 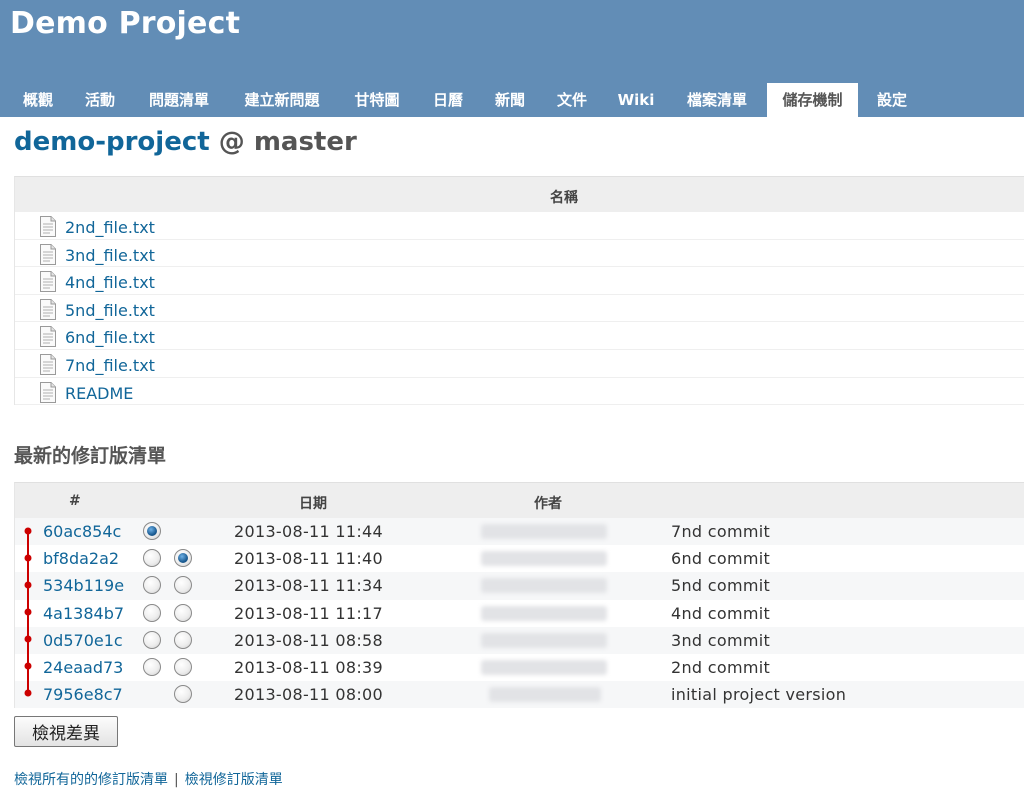 What do you see at coordinates (717, 100) in the screenshot?
I see `tab-files: 檔案清單` at bounding box center [717, 100].